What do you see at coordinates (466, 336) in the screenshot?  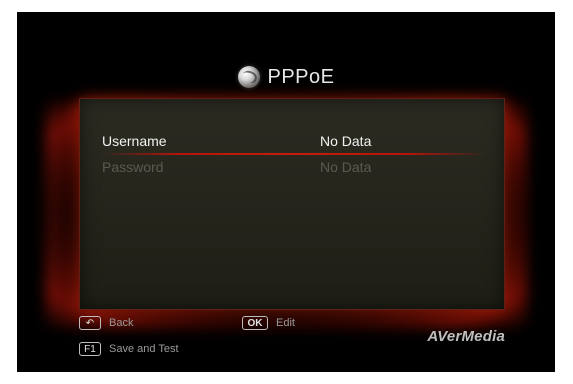 I see `avermedia-logo: AVerMedia` at bounding box center [466, 336].